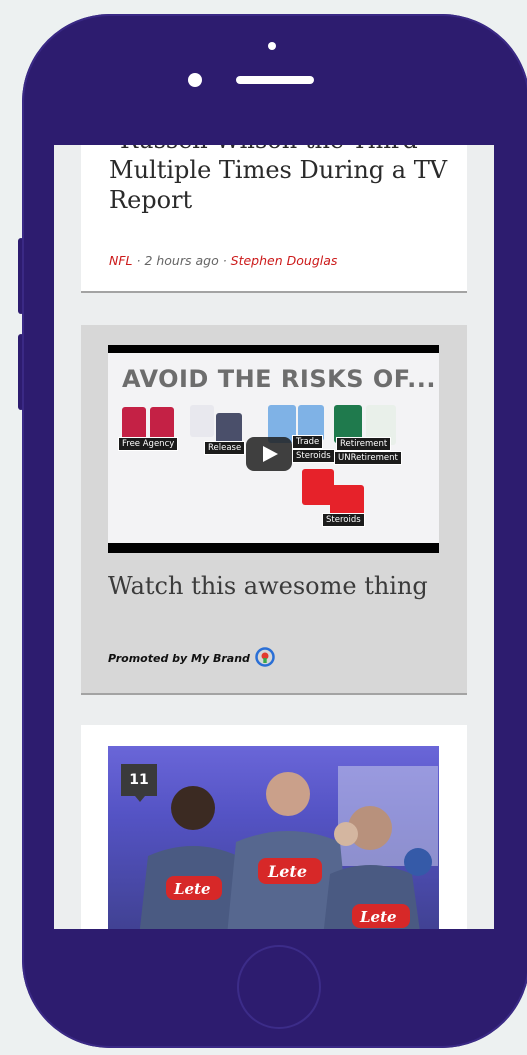  What do you see at coordinates (313, 456) in the screenshot?
I see `tag-steroids-small: Steroids` at bounding box center [313, 456].